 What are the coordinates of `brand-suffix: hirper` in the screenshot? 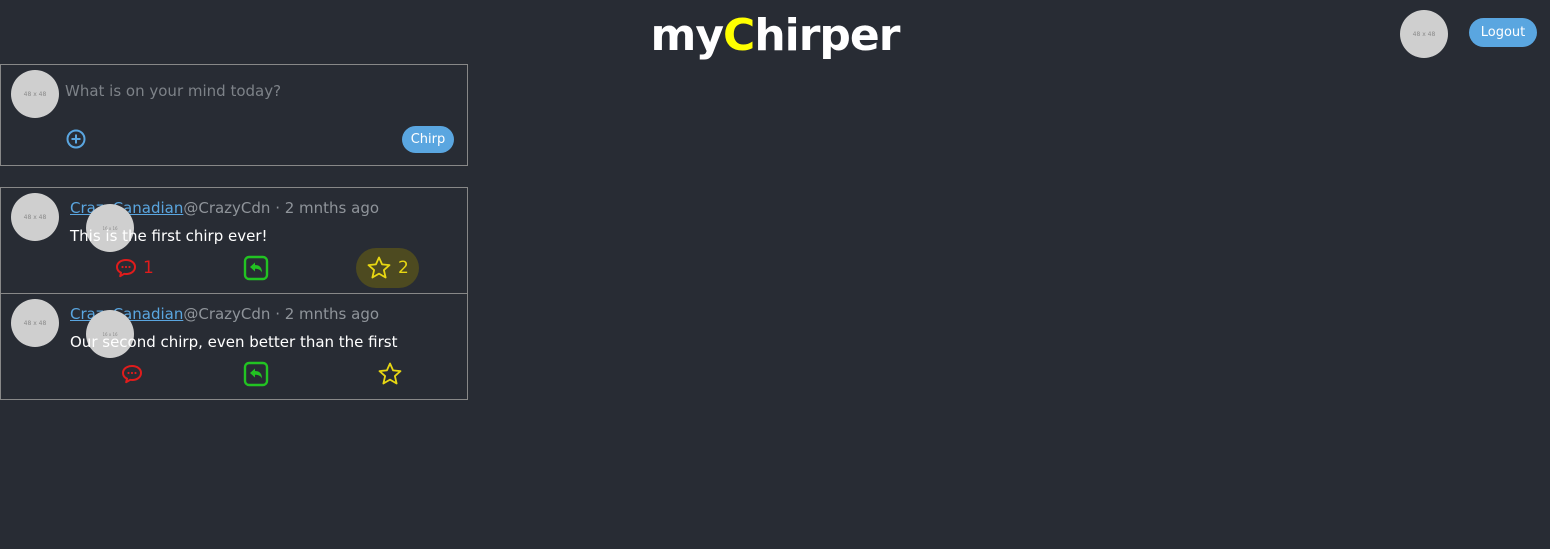 It's located at (827, 35).